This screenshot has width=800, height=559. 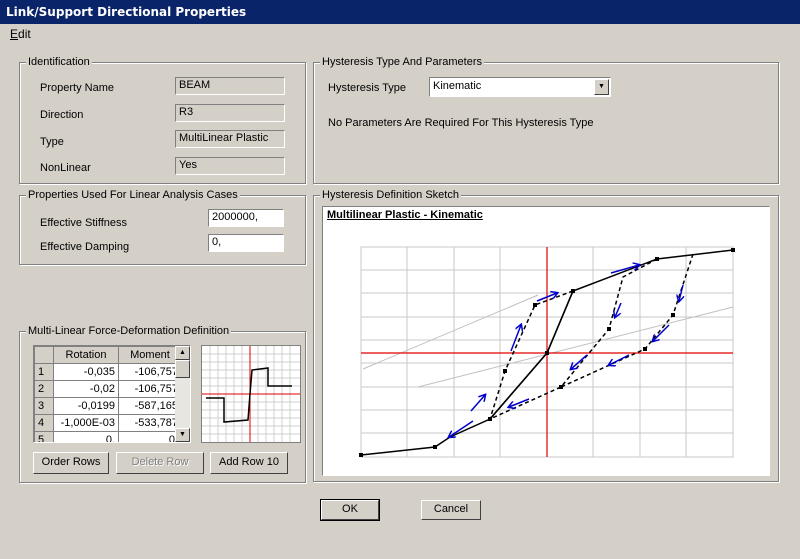 I want to click on col-moment: Moment, so click(x=150, y=355).